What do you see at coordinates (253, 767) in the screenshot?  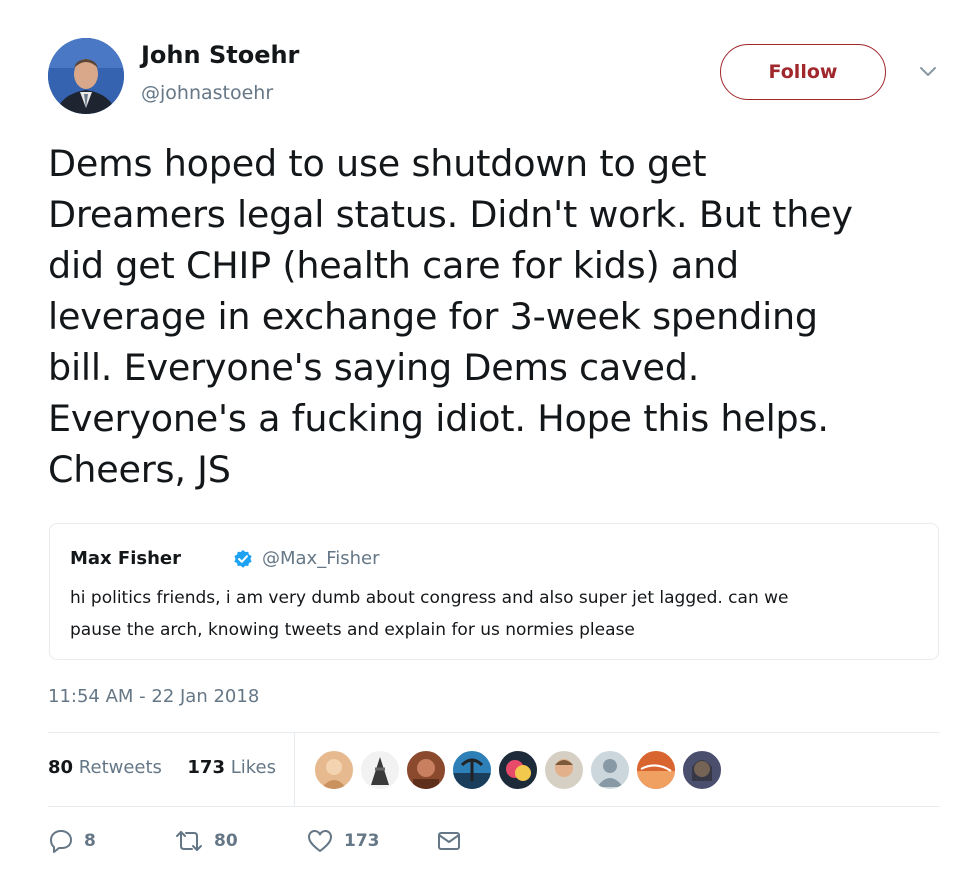 I see `likes-label: Likes` at bounding box center [253, 767].